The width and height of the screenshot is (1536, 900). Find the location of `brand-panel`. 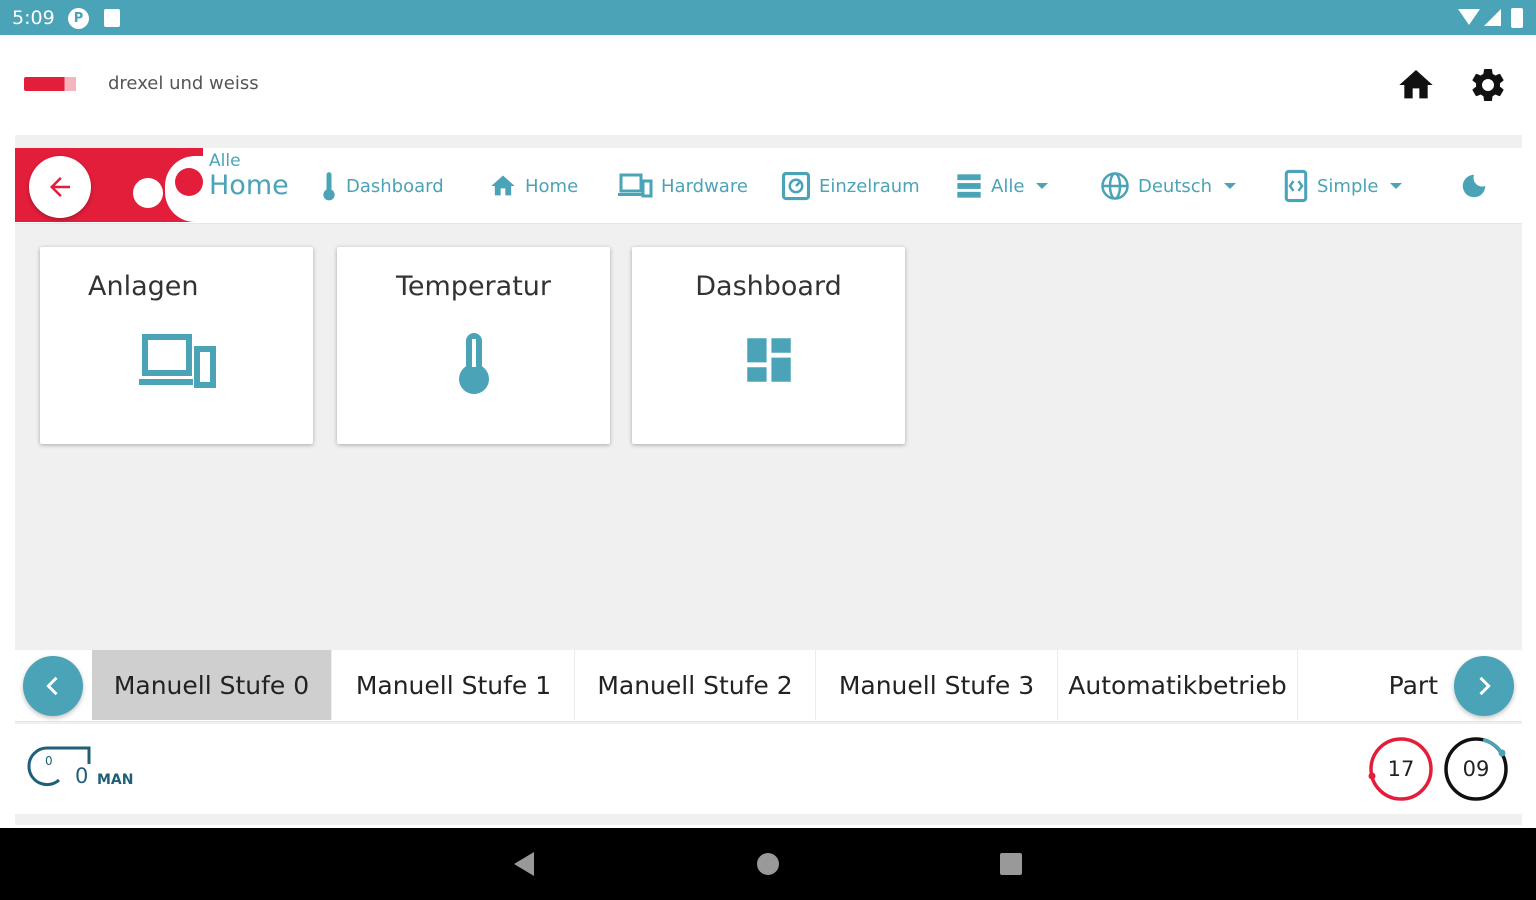

brand-panel is located at coordinates (120, 185).